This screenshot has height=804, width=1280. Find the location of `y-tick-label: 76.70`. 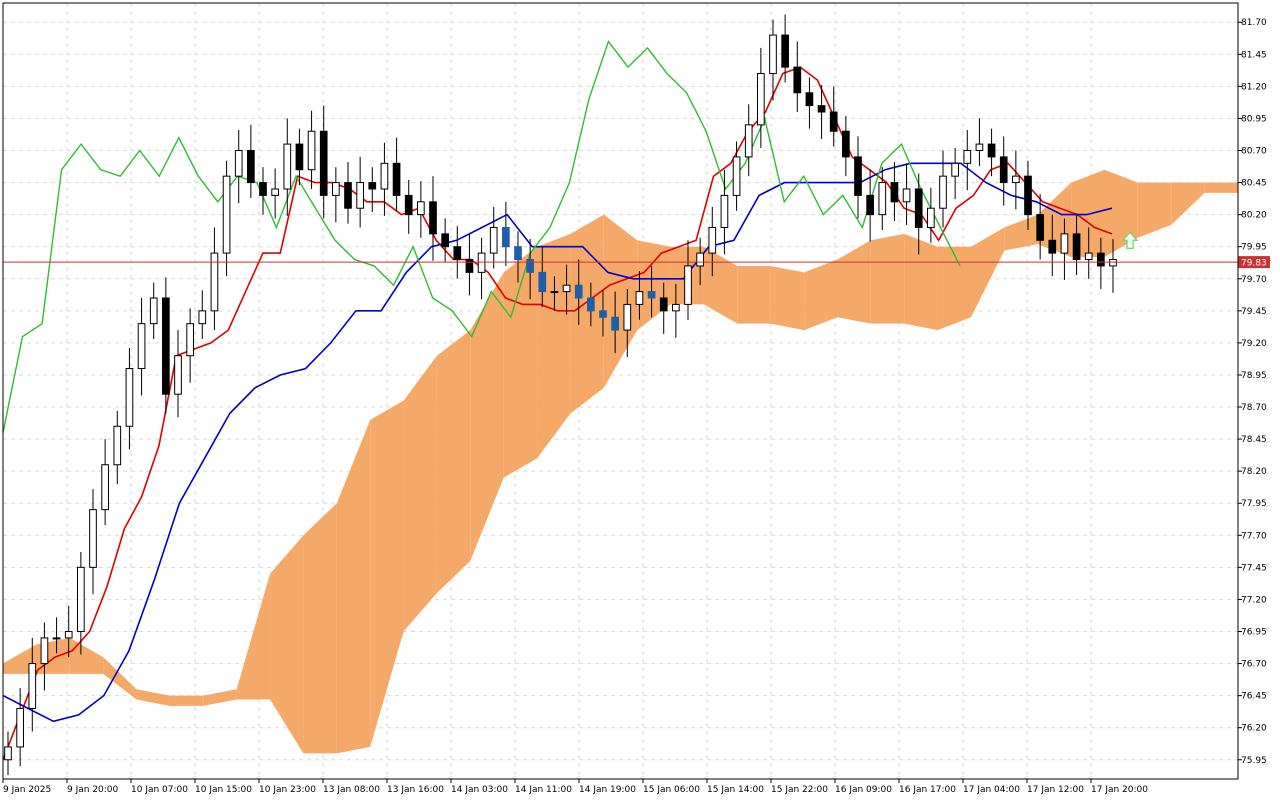

y-tick-label: 76.70 is located at coordinates (1254, 665).